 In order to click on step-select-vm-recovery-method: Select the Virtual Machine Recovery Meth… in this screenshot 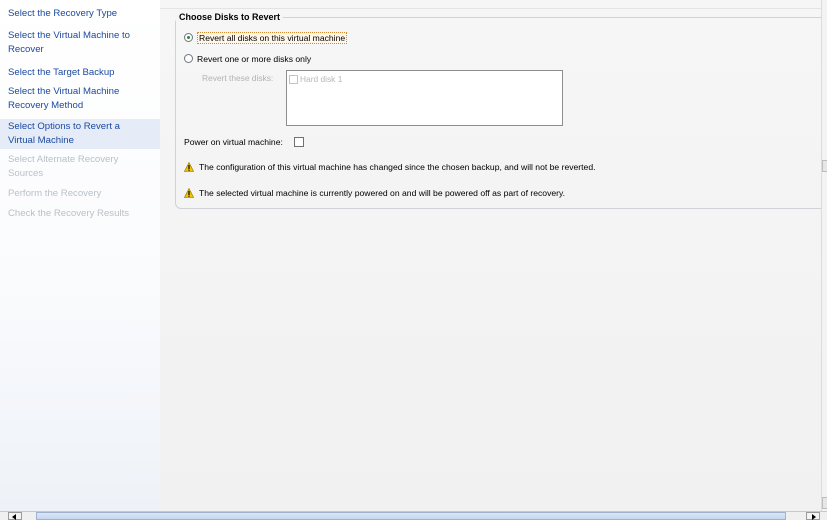, I will do `click(80, 99)`.